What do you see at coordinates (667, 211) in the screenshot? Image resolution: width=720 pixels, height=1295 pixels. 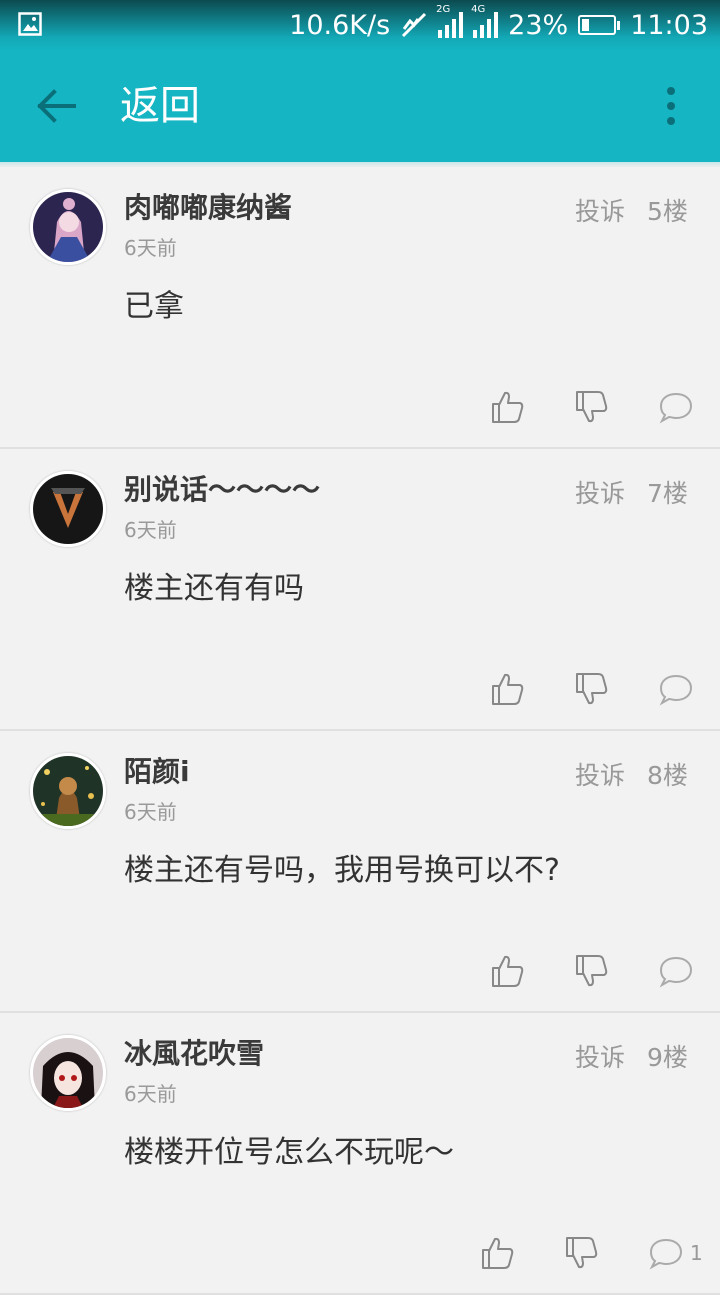 I see `floor-number: 5楼` at bounding box center [667, 211].